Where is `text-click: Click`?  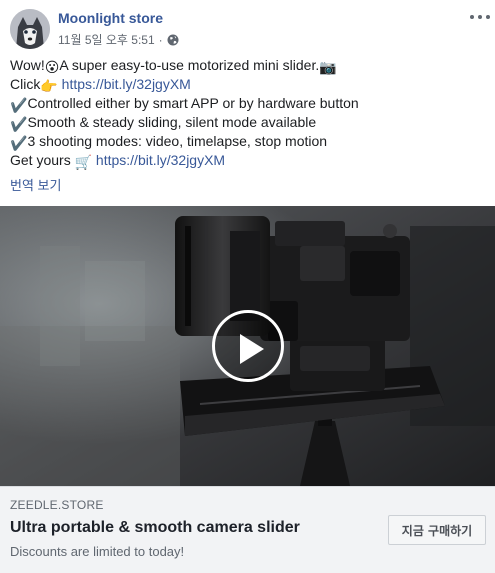
text-click: Click is located at coordinates (25, 84).